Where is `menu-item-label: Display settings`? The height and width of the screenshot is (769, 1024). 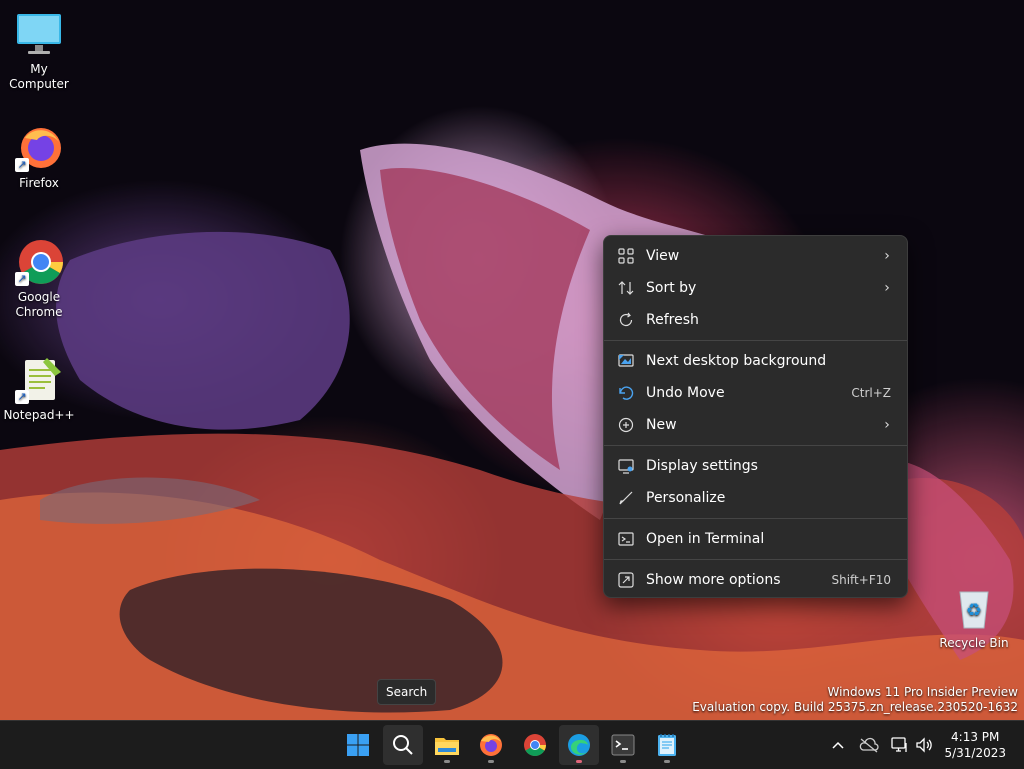
menu-item-label: Display settings is located at coordinates (702, 466).